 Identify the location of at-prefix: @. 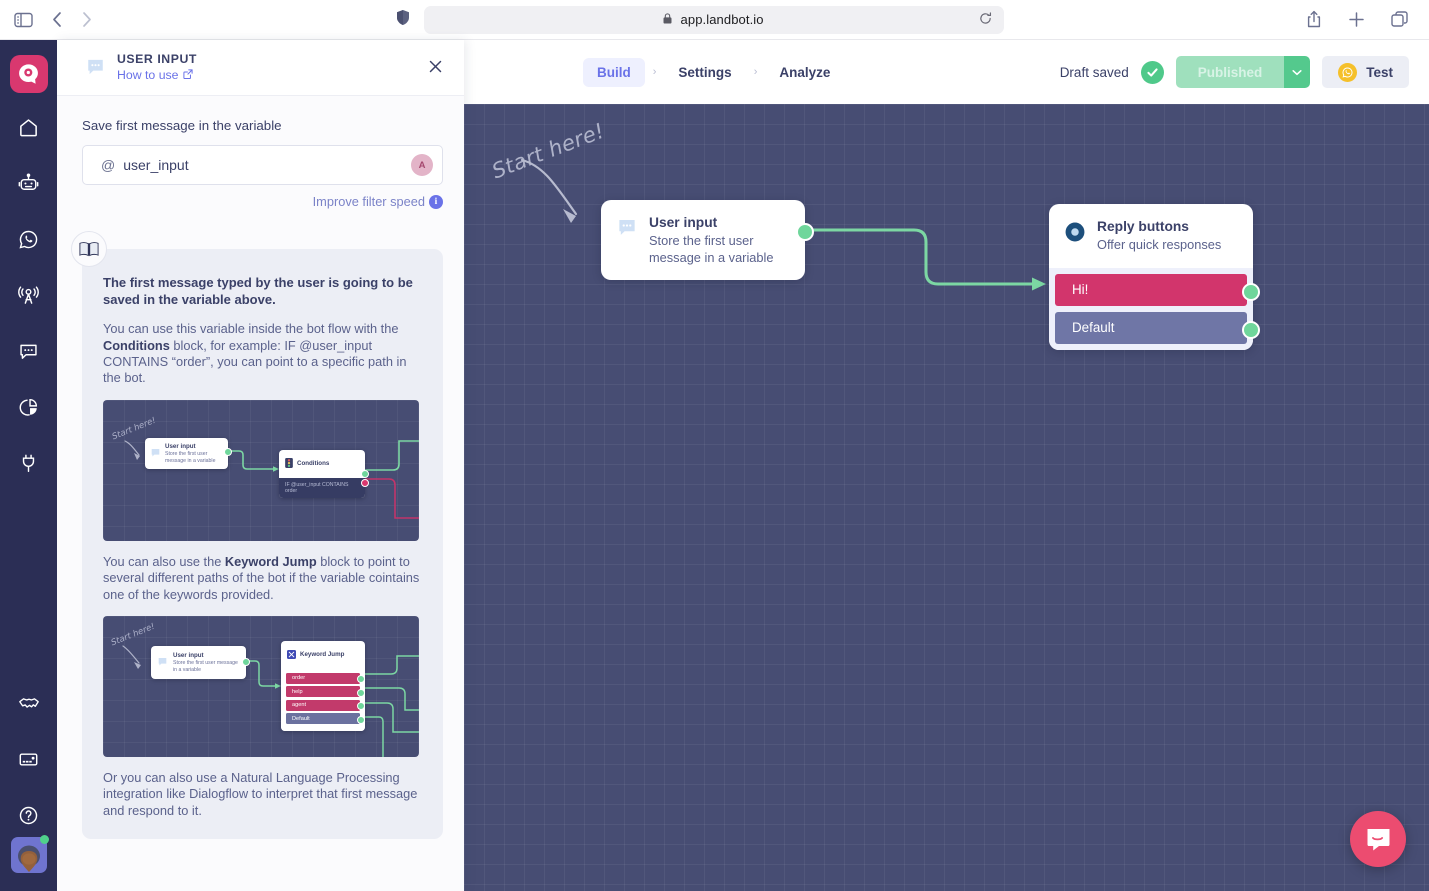
(108, 165).